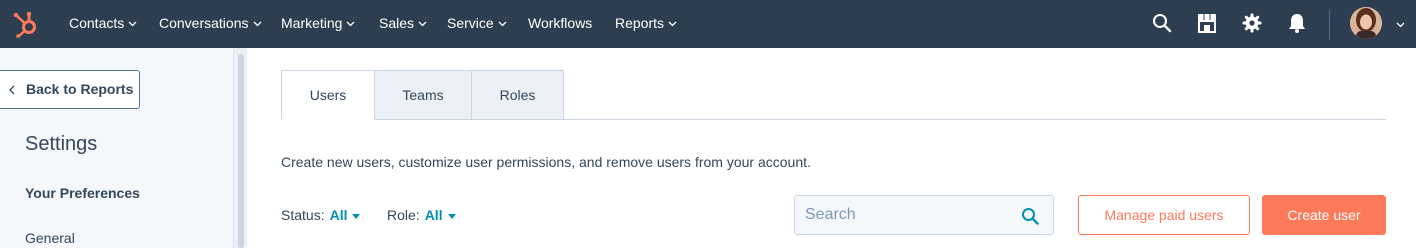  I want to click on user-avatar, so click(1366, 23).